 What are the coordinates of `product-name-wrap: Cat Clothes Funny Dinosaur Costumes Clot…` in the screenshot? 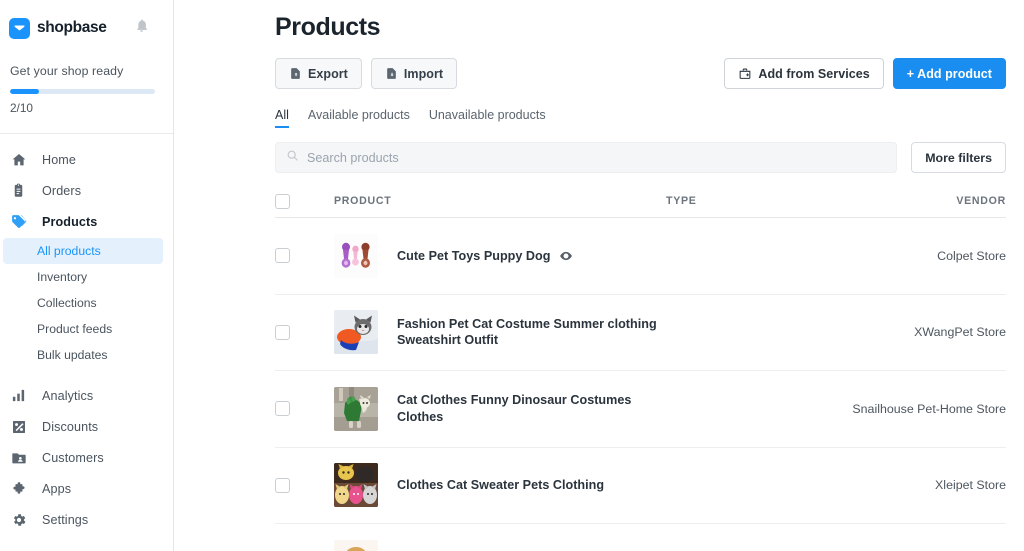 It's located at (531, 408).